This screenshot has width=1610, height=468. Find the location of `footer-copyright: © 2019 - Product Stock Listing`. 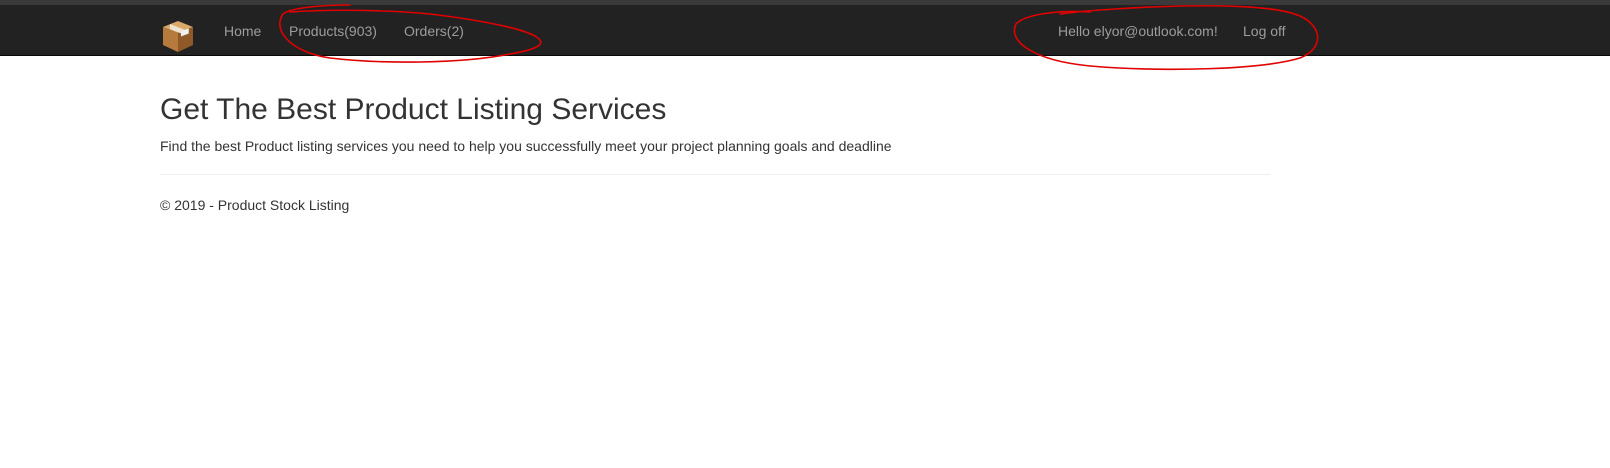

footer-copyright: © 2019 - Product Stock Listing is located at coordinates (255, 205).